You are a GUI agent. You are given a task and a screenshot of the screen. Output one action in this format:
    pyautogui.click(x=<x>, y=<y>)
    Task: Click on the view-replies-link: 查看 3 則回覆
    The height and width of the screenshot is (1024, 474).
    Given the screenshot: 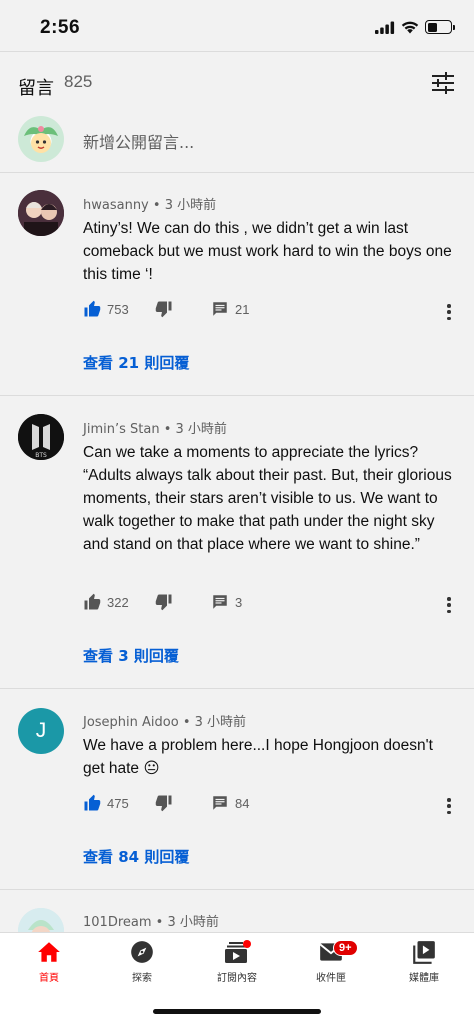 What is the action you would take?
    pyautogui.click(x=131, y=655)
    